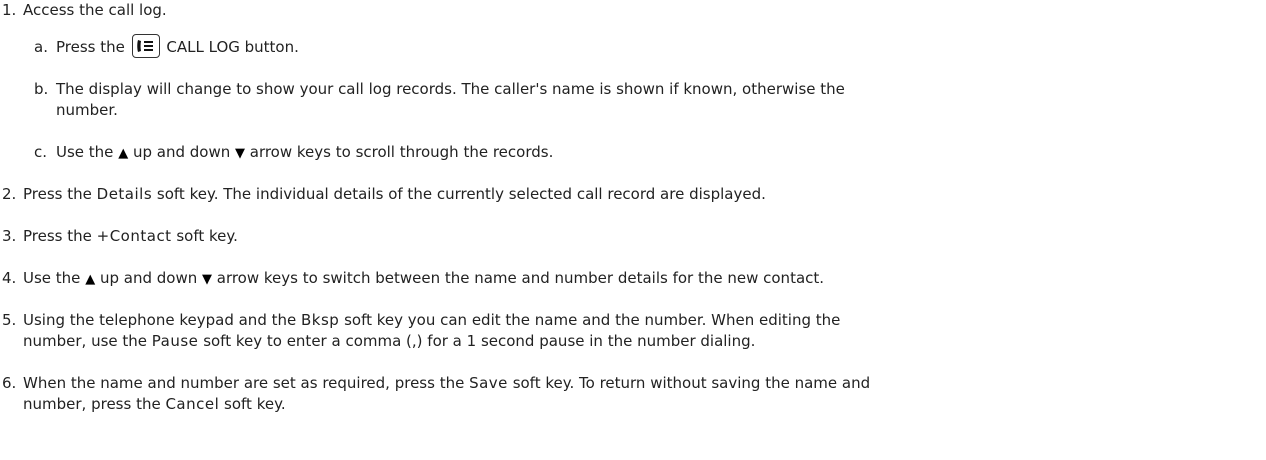 The width and height of the screenshot is (1266, 460). I want to click on step-1: 1. Access the call log., so click(84, 10).